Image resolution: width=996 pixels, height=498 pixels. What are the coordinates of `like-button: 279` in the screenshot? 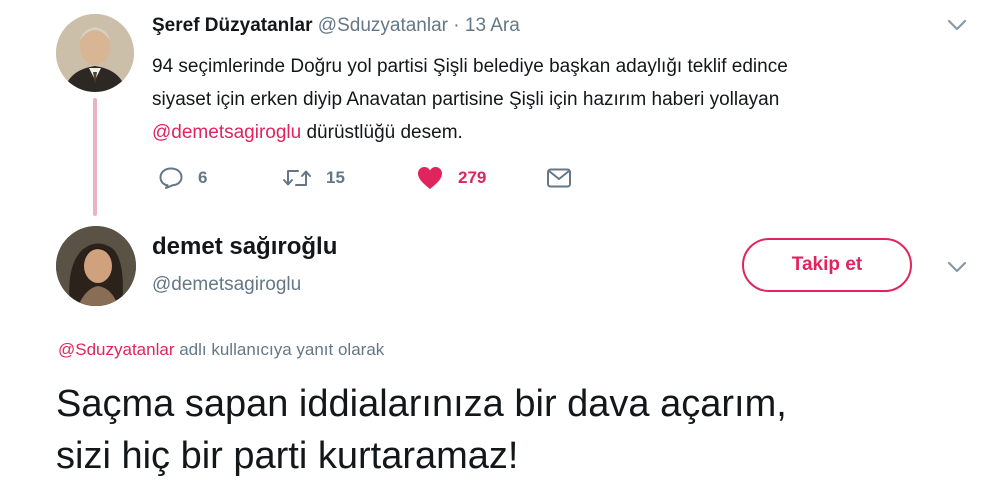 It's located at (451, 178).